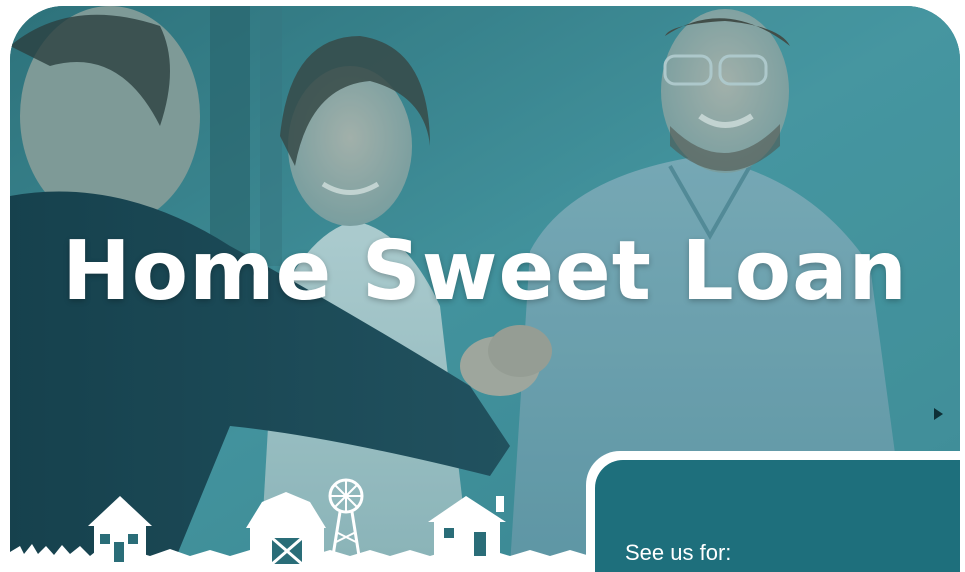 The height and width of the screenshot is (572, 965). Describe the element at coordinates (346, 520) in the screenshot. I see `windmill-icon` at that location.